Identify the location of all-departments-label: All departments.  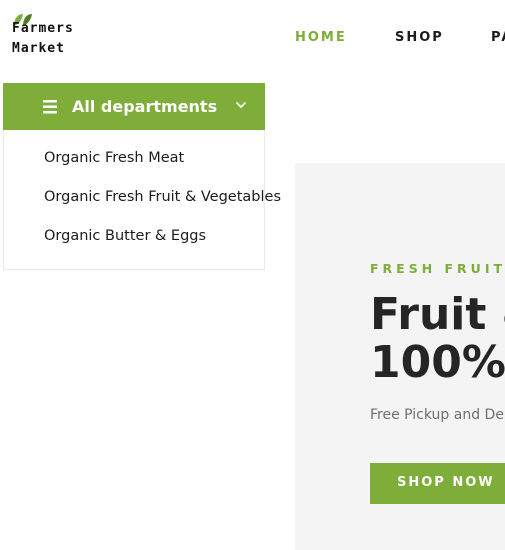
(145, 106).